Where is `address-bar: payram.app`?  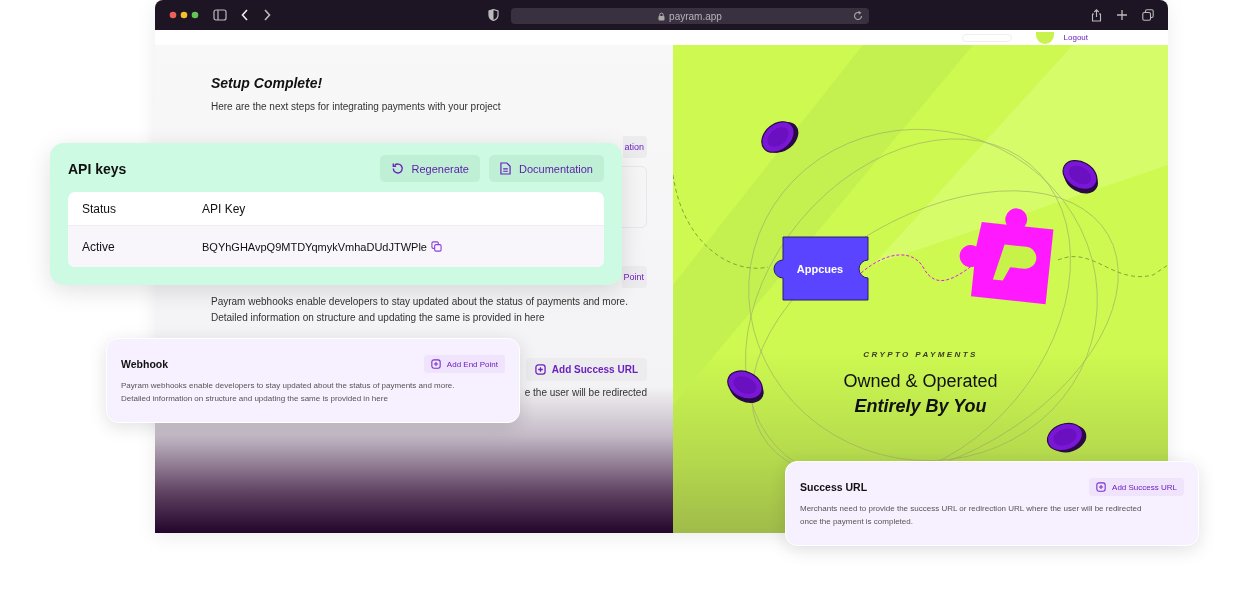
address-bar: payram.app is located at coordinates (690, 16).